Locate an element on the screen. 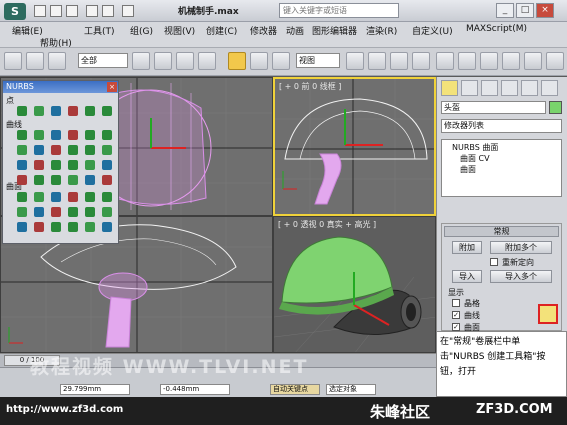 Image resolution: width=567 pixels, height=425 pixels. stack-item-nurbs-surface: NURBS 曲面 is located at coordinates (475, 147).